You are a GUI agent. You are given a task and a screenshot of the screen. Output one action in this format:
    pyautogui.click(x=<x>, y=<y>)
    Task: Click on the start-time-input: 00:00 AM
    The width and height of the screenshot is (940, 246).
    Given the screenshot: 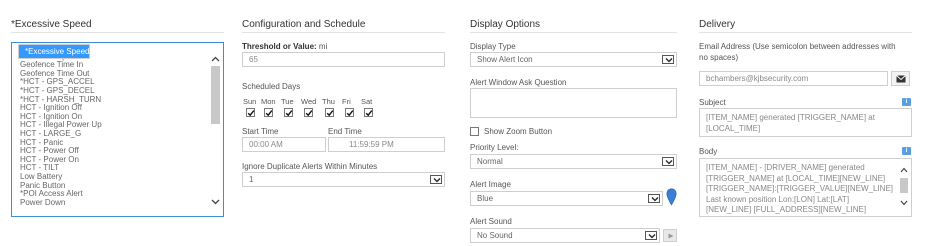 What is the action you would take?
    pyautogui.click(x=284, y=144)
    